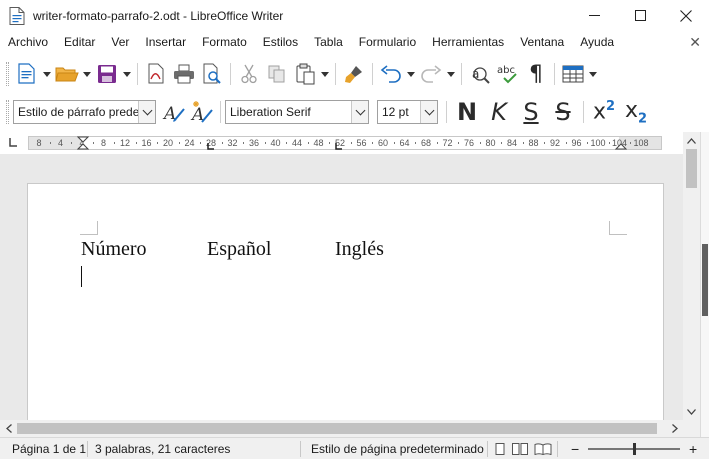 The image size is (709, 459). Describe the element at coordinates (490, 143) in the screenshot. I see `ruler-tick-label: 80` at that location.